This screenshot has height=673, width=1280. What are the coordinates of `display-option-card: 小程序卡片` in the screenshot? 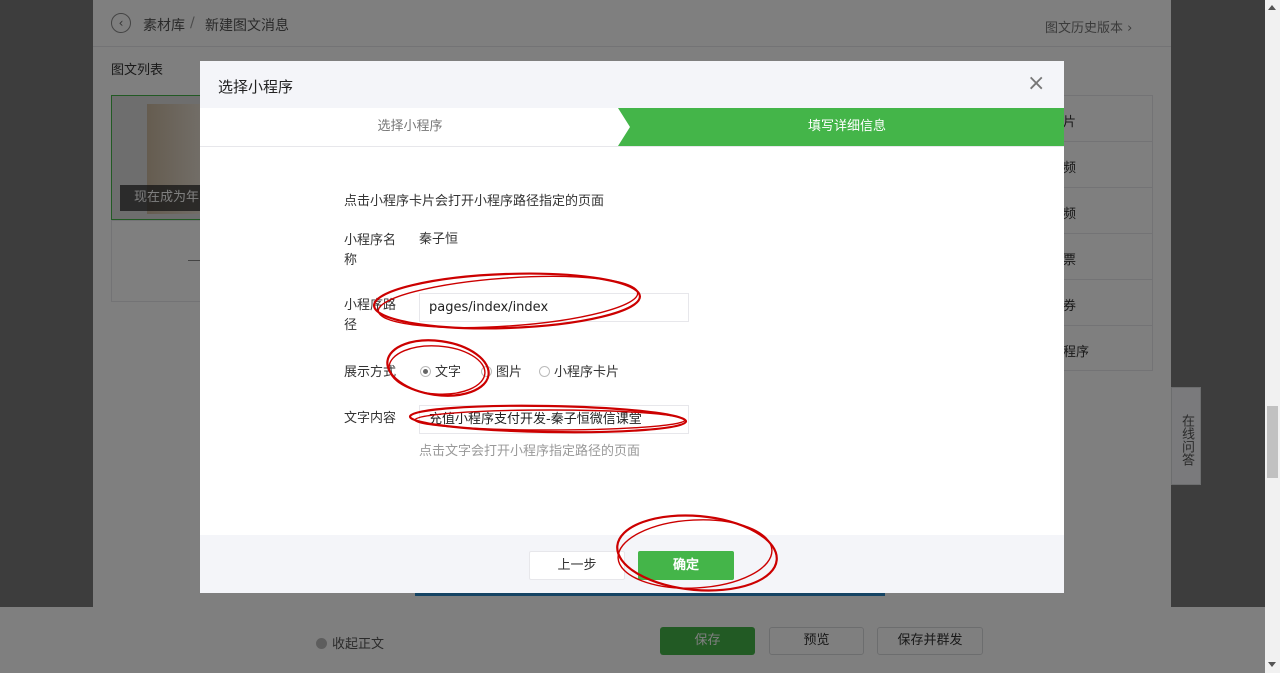 It's located at (579, 370).